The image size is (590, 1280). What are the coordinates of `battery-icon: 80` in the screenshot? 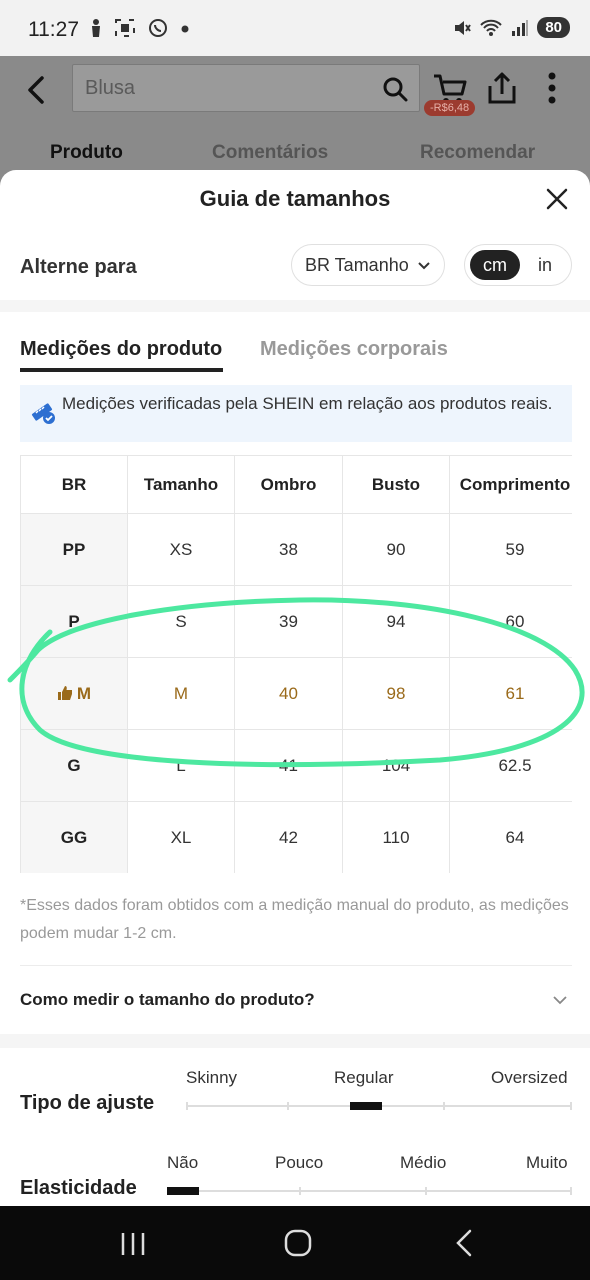 It's located at (553, 27).